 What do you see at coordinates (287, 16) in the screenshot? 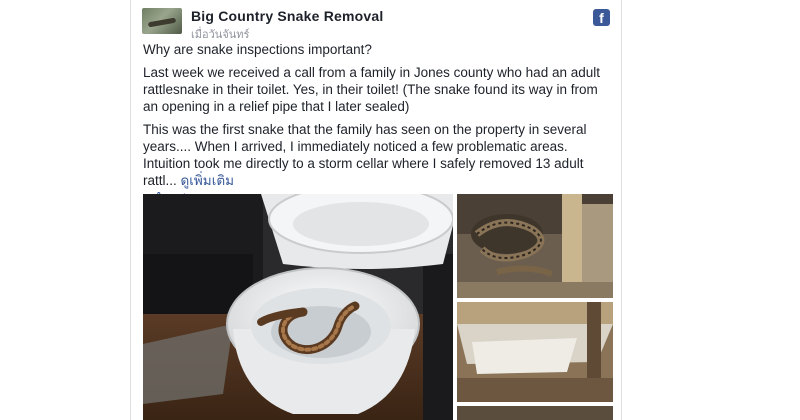
I see `page-name-link: Big Country Snake Removal` at bounding box center [287, 16].